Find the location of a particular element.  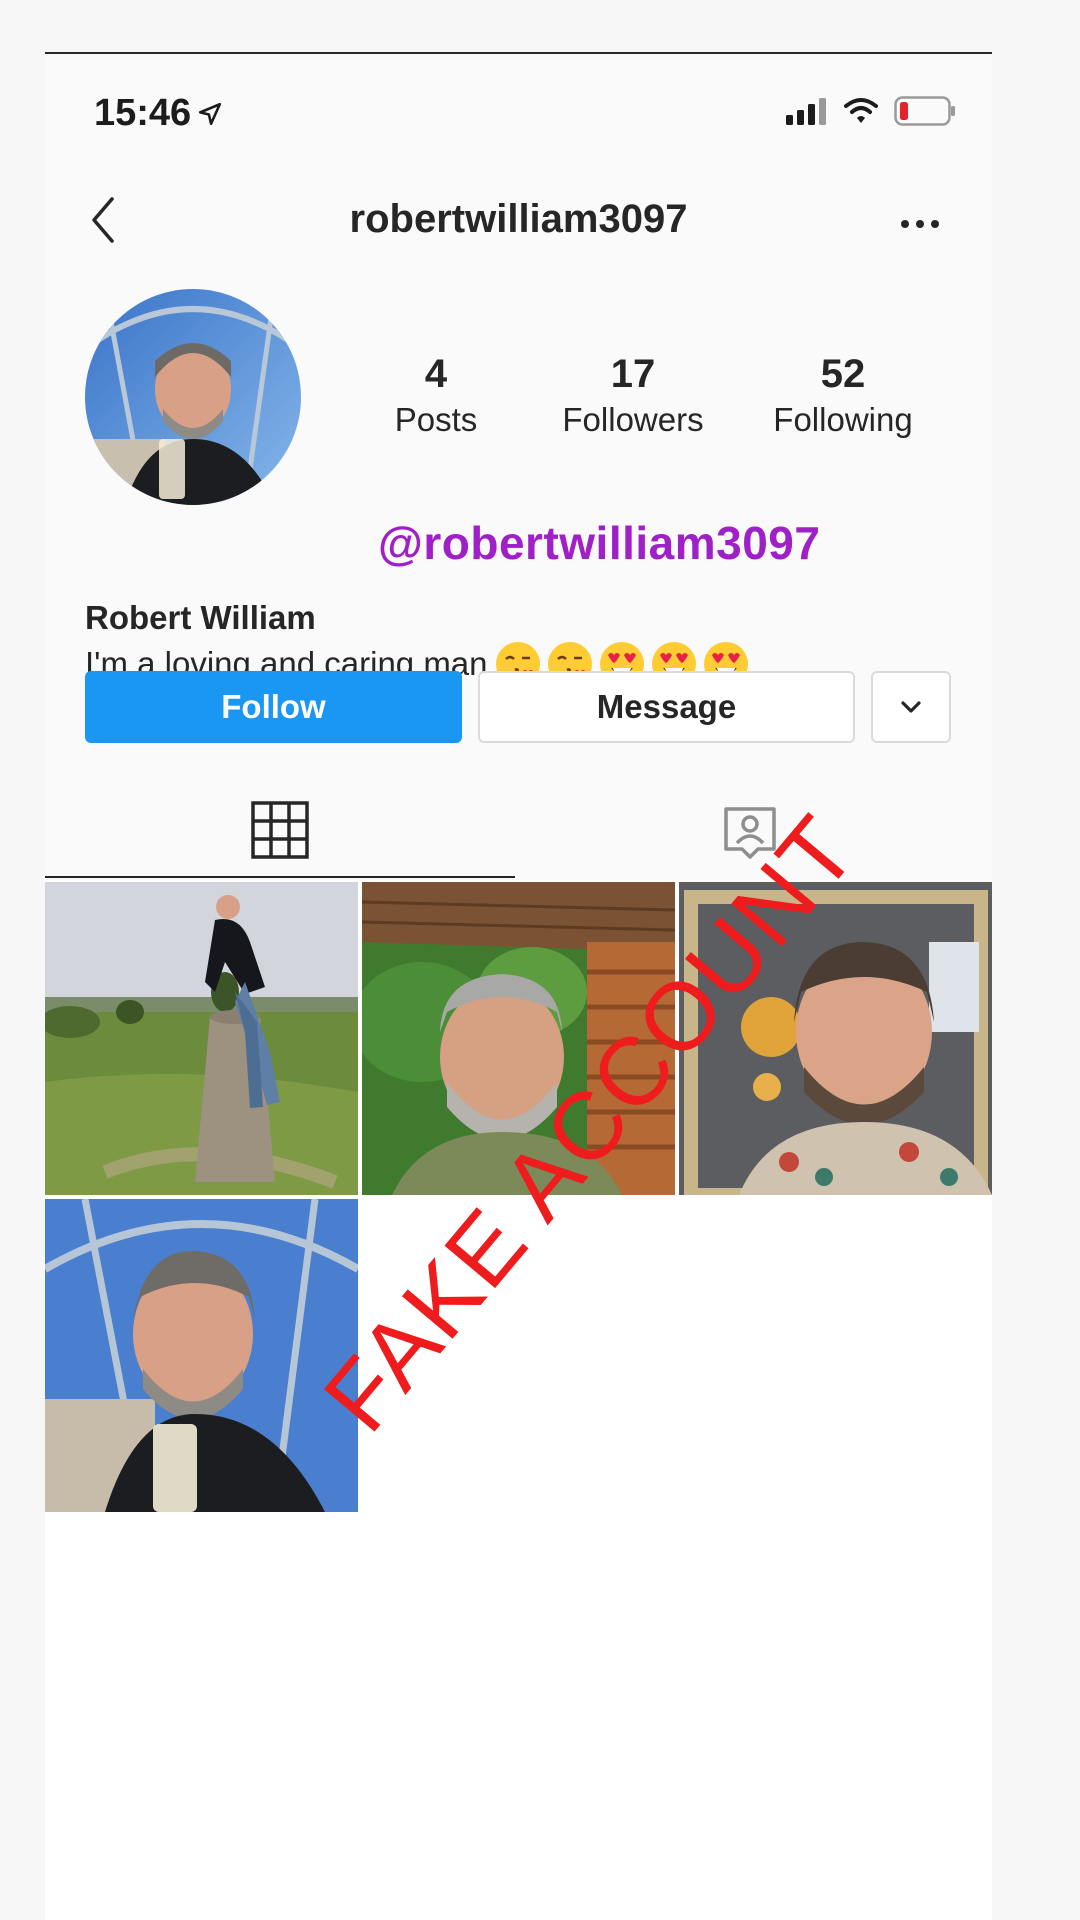

post-photo-restaurant-selfie is located at coordinates (835, 1038).